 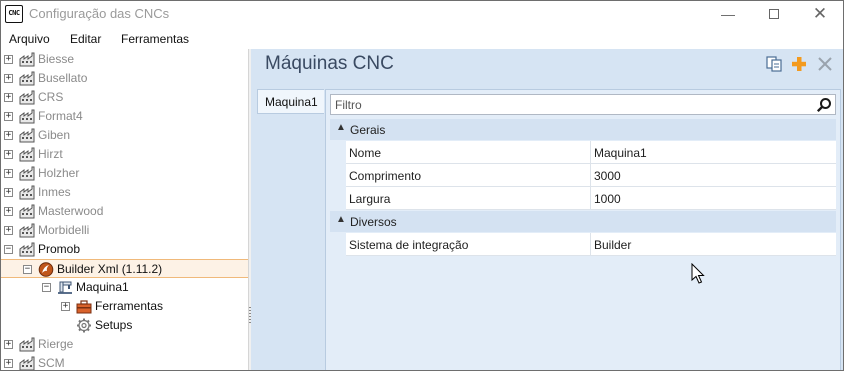 What do you see at coordinates (155, 39) in the screenshot?
I see `menu-ferramentas: Ferramentas` at bounding box center [155, 39].